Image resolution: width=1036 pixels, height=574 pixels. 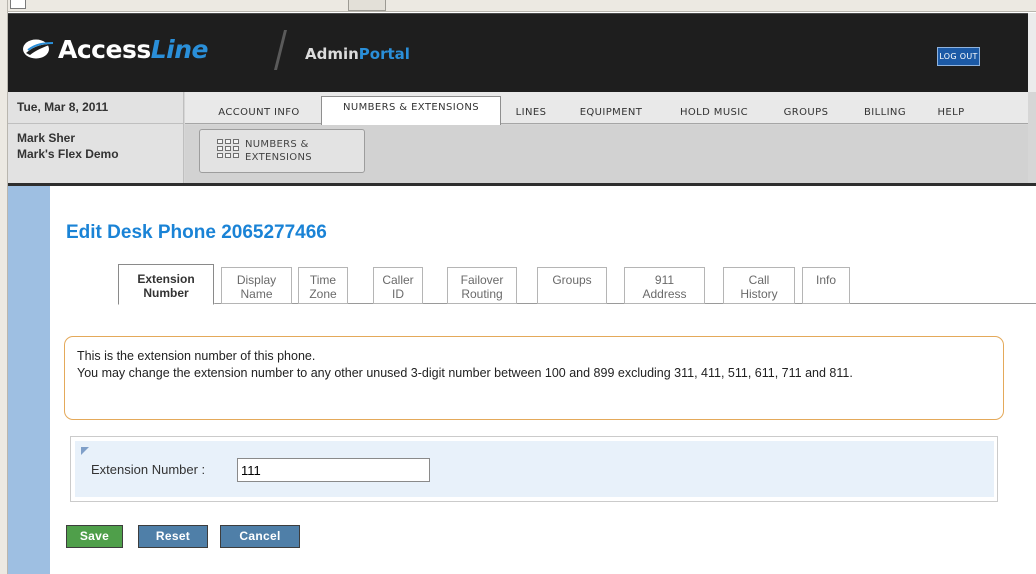 I want to click on tab-call-history: Call History, so click(x=759, y=285).